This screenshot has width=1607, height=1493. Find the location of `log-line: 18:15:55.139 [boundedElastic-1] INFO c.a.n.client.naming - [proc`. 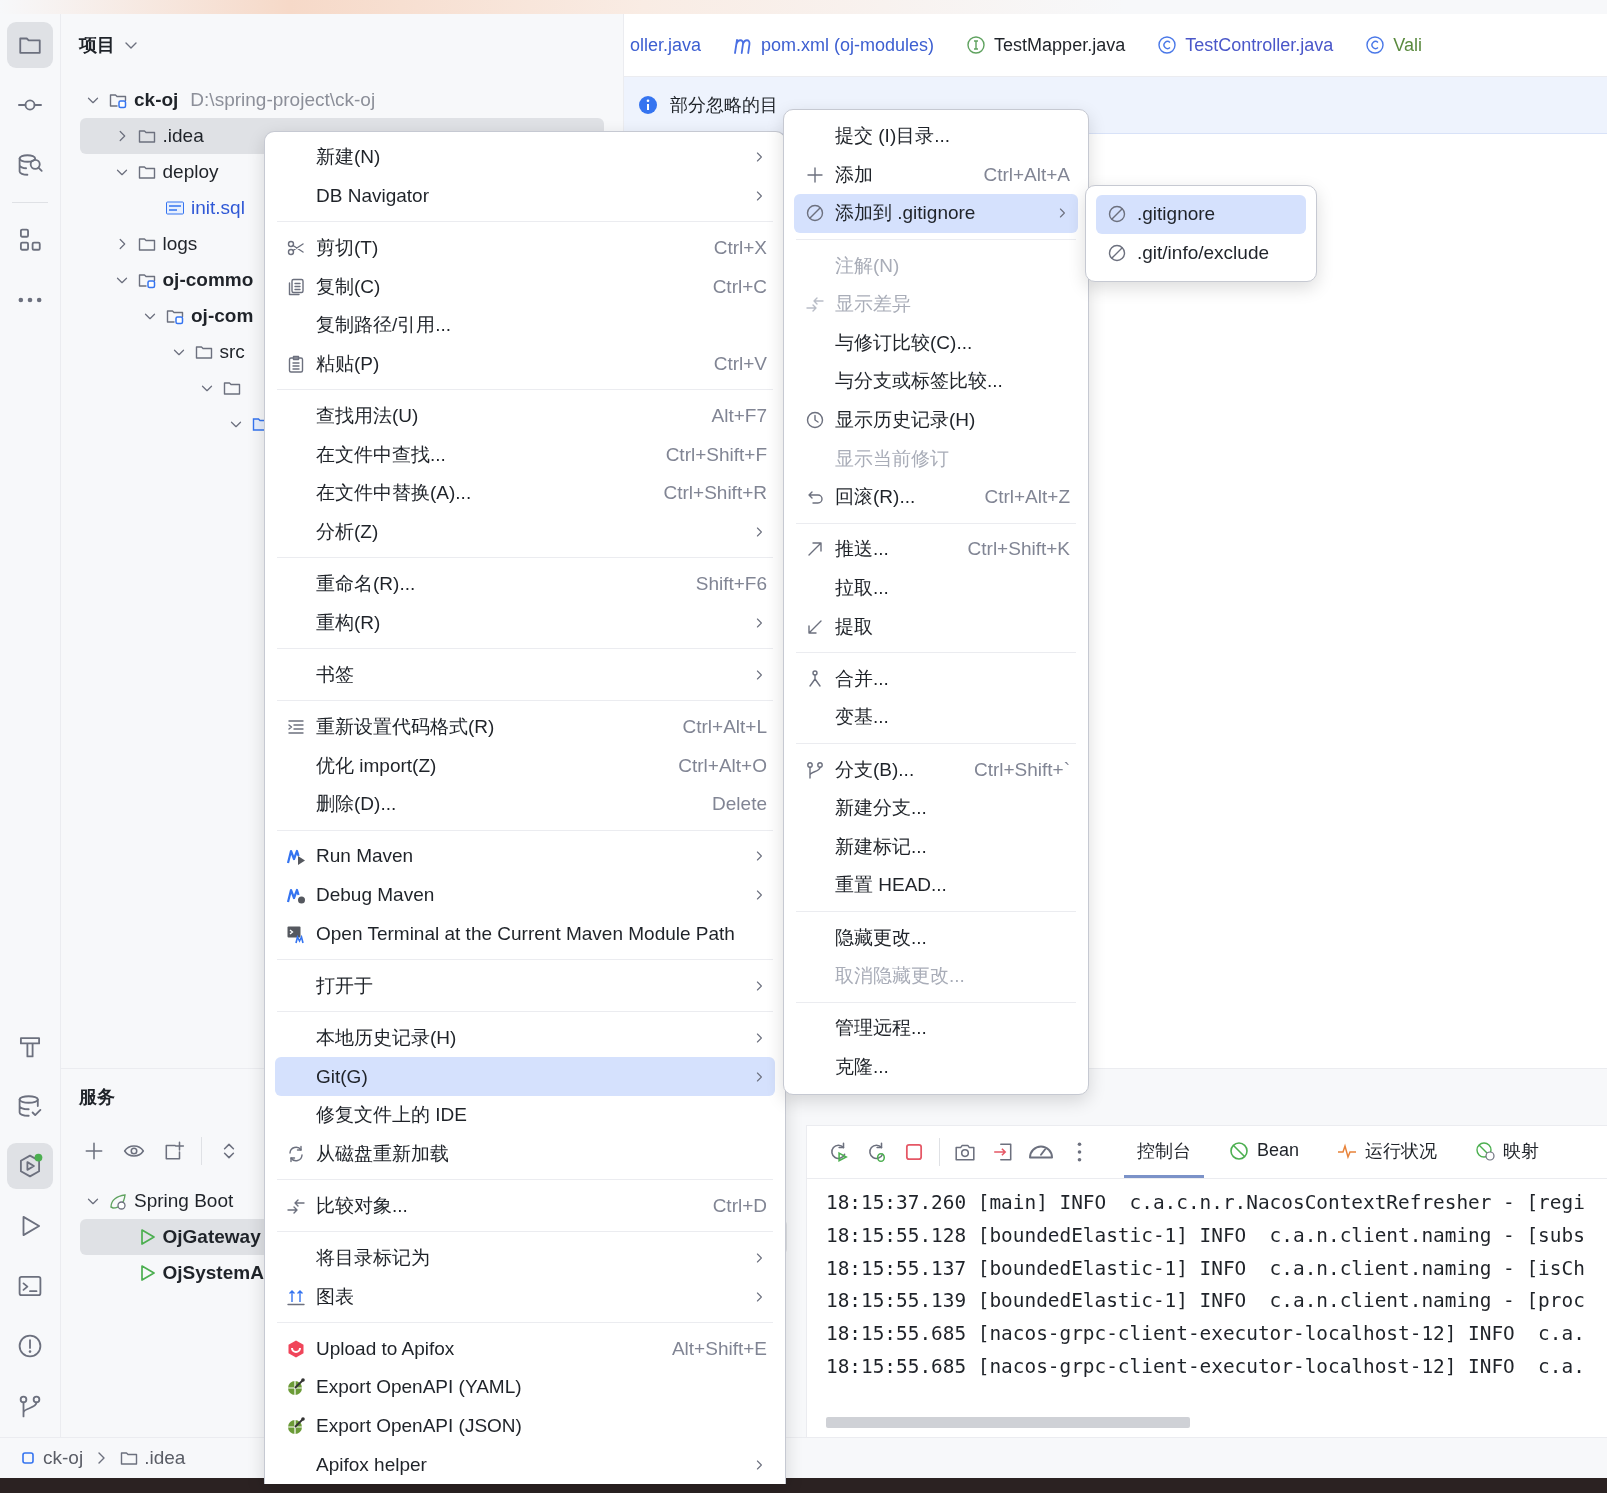

log-line: 18:15:55.139 [boundedElastic-1] INFO c.a.n.client.naming - [proc is located at coordinates (1206, 1301).